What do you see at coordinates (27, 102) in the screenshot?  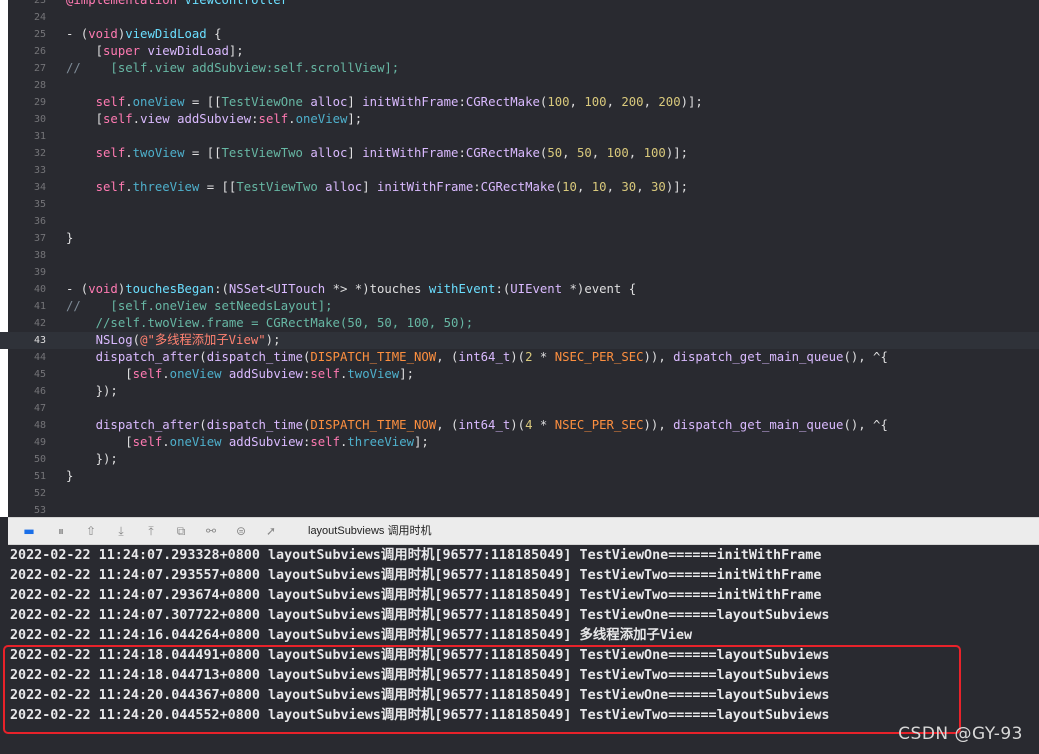 I see `line-number: 29` at bounding box center [27, 102].